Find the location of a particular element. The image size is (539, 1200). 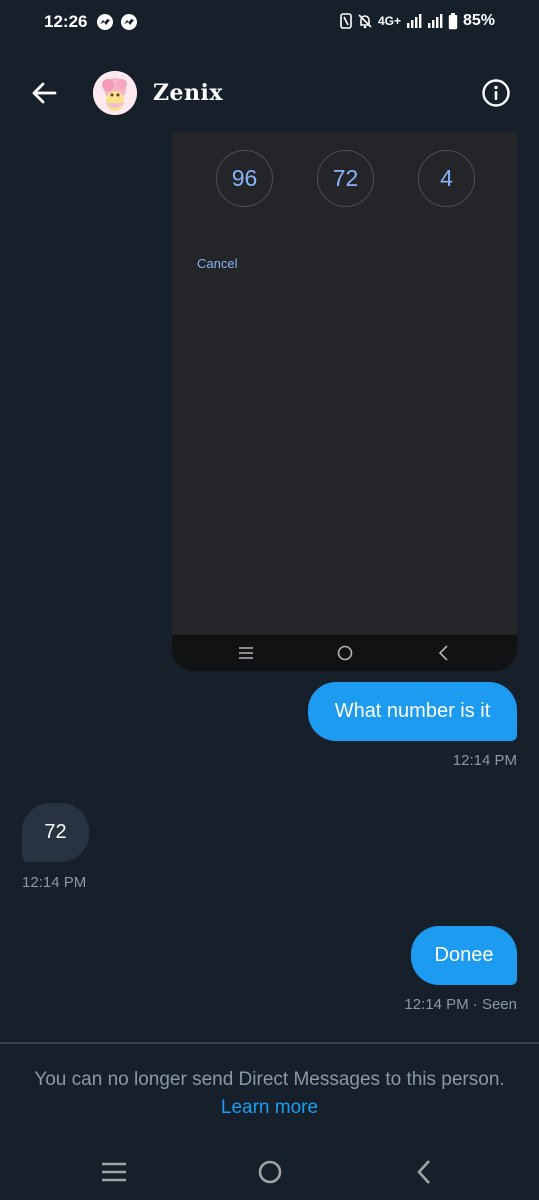

info-icon is located at coordinates (496, 93).